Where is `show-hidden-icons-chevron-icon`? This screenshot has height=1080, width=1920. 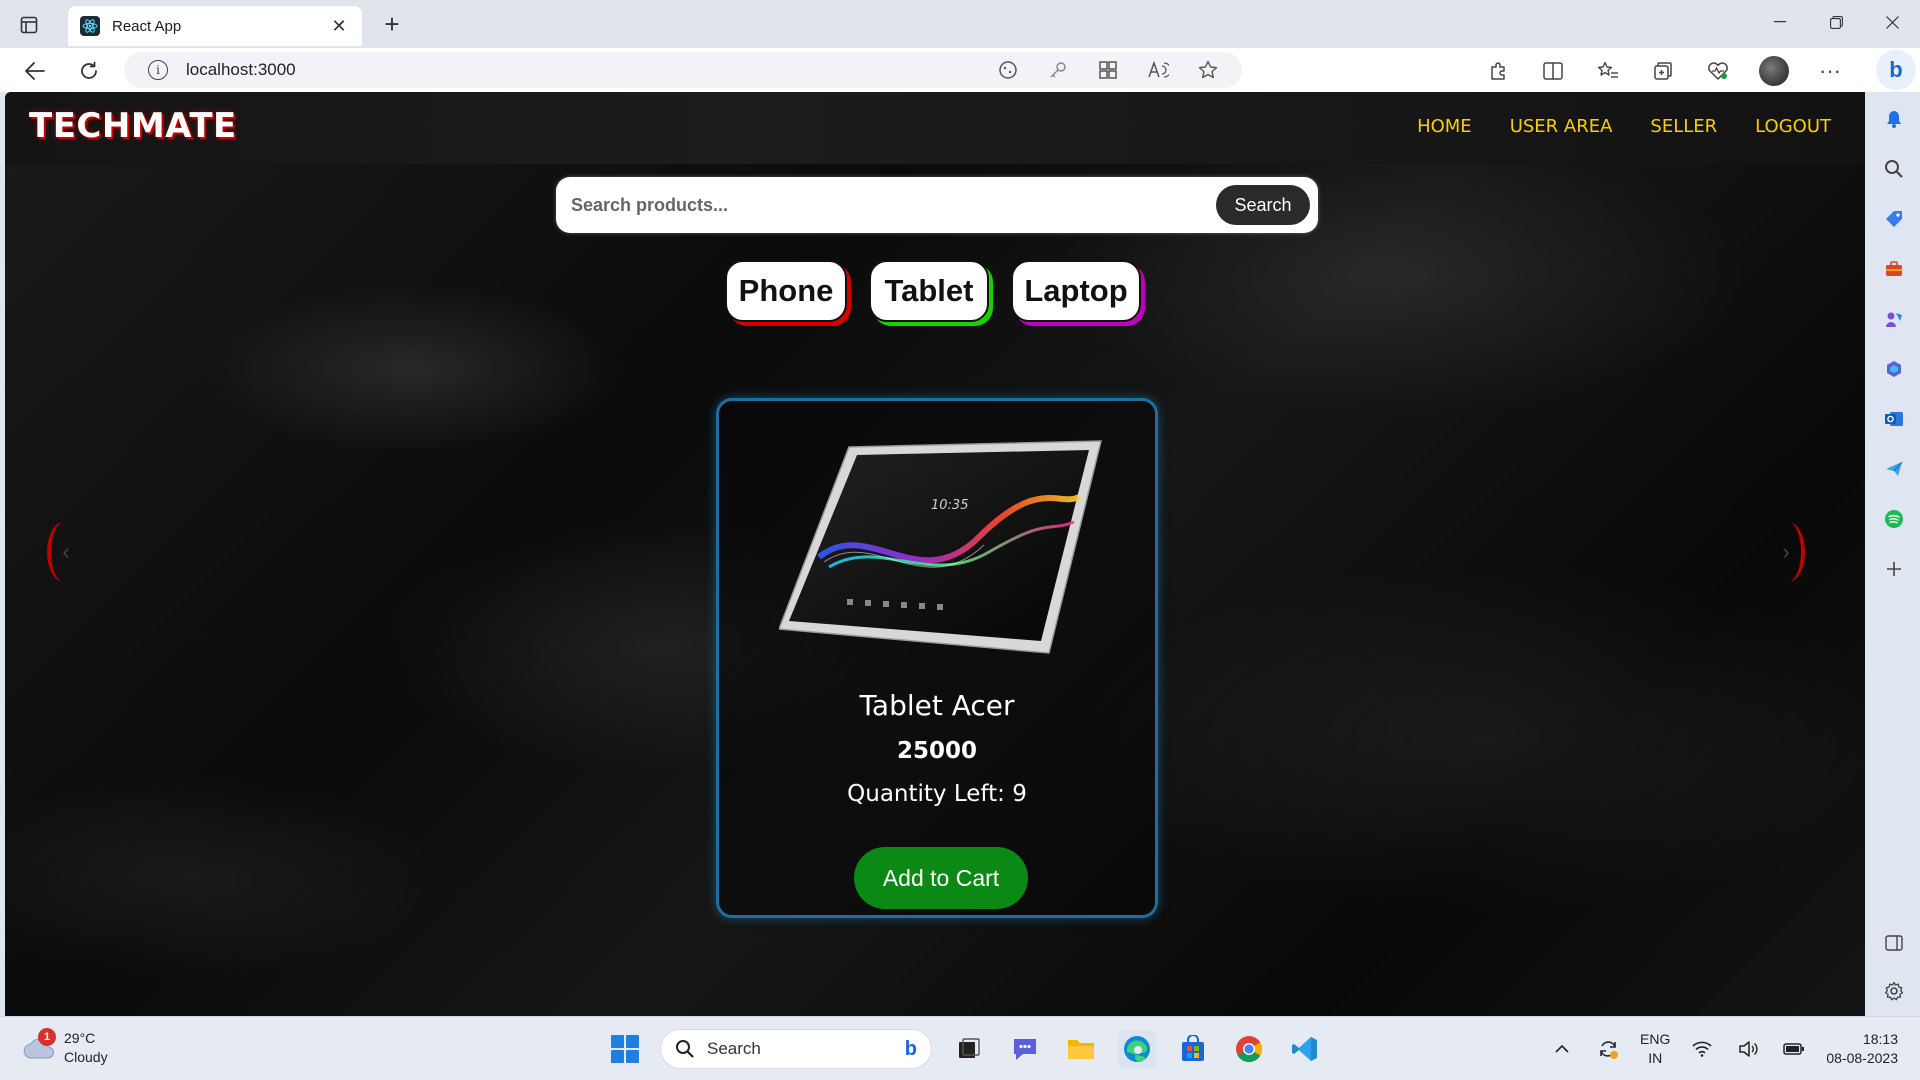 show-hidden-icons-chevron-icon is located at coordinates (1562, 1049).